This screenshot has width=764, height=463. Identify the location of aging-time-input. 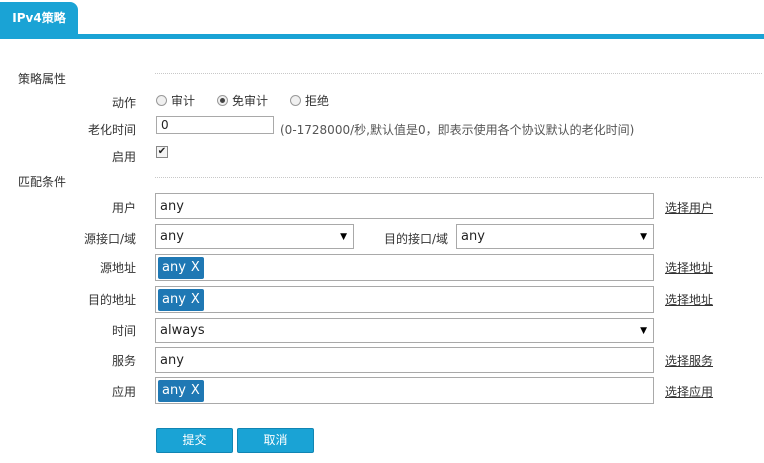
(215, 125).